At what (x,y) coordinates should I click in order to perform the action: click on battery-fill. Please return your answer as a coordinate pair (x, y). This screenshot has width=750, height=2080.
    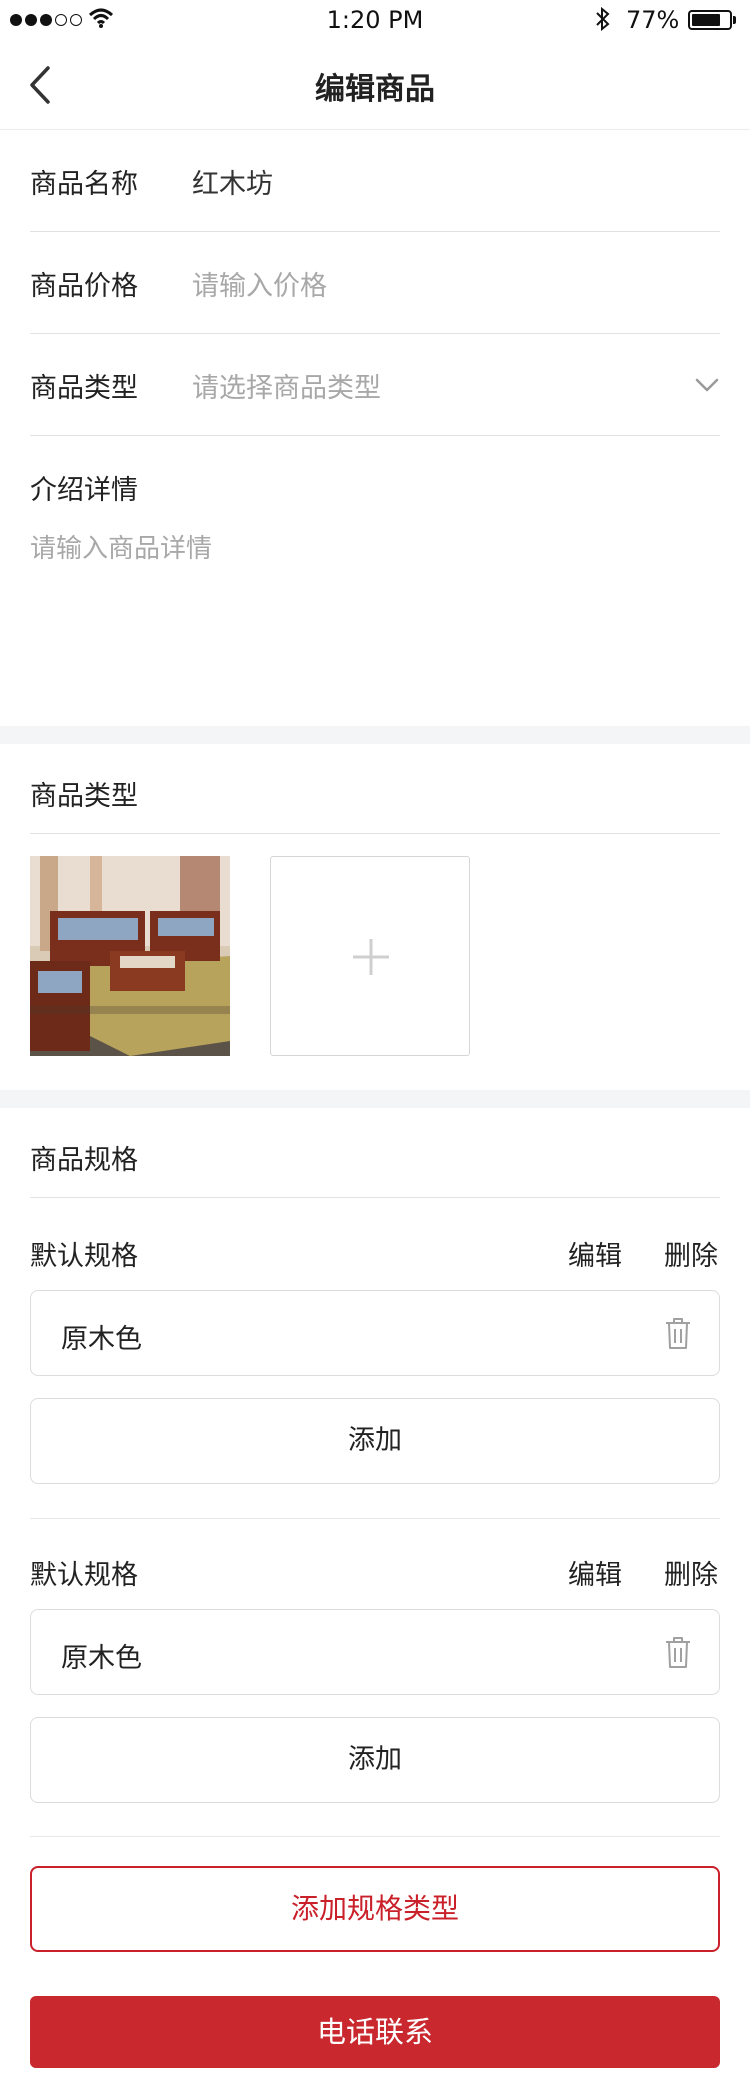
    Looking at the image, I should click on (706, 20).